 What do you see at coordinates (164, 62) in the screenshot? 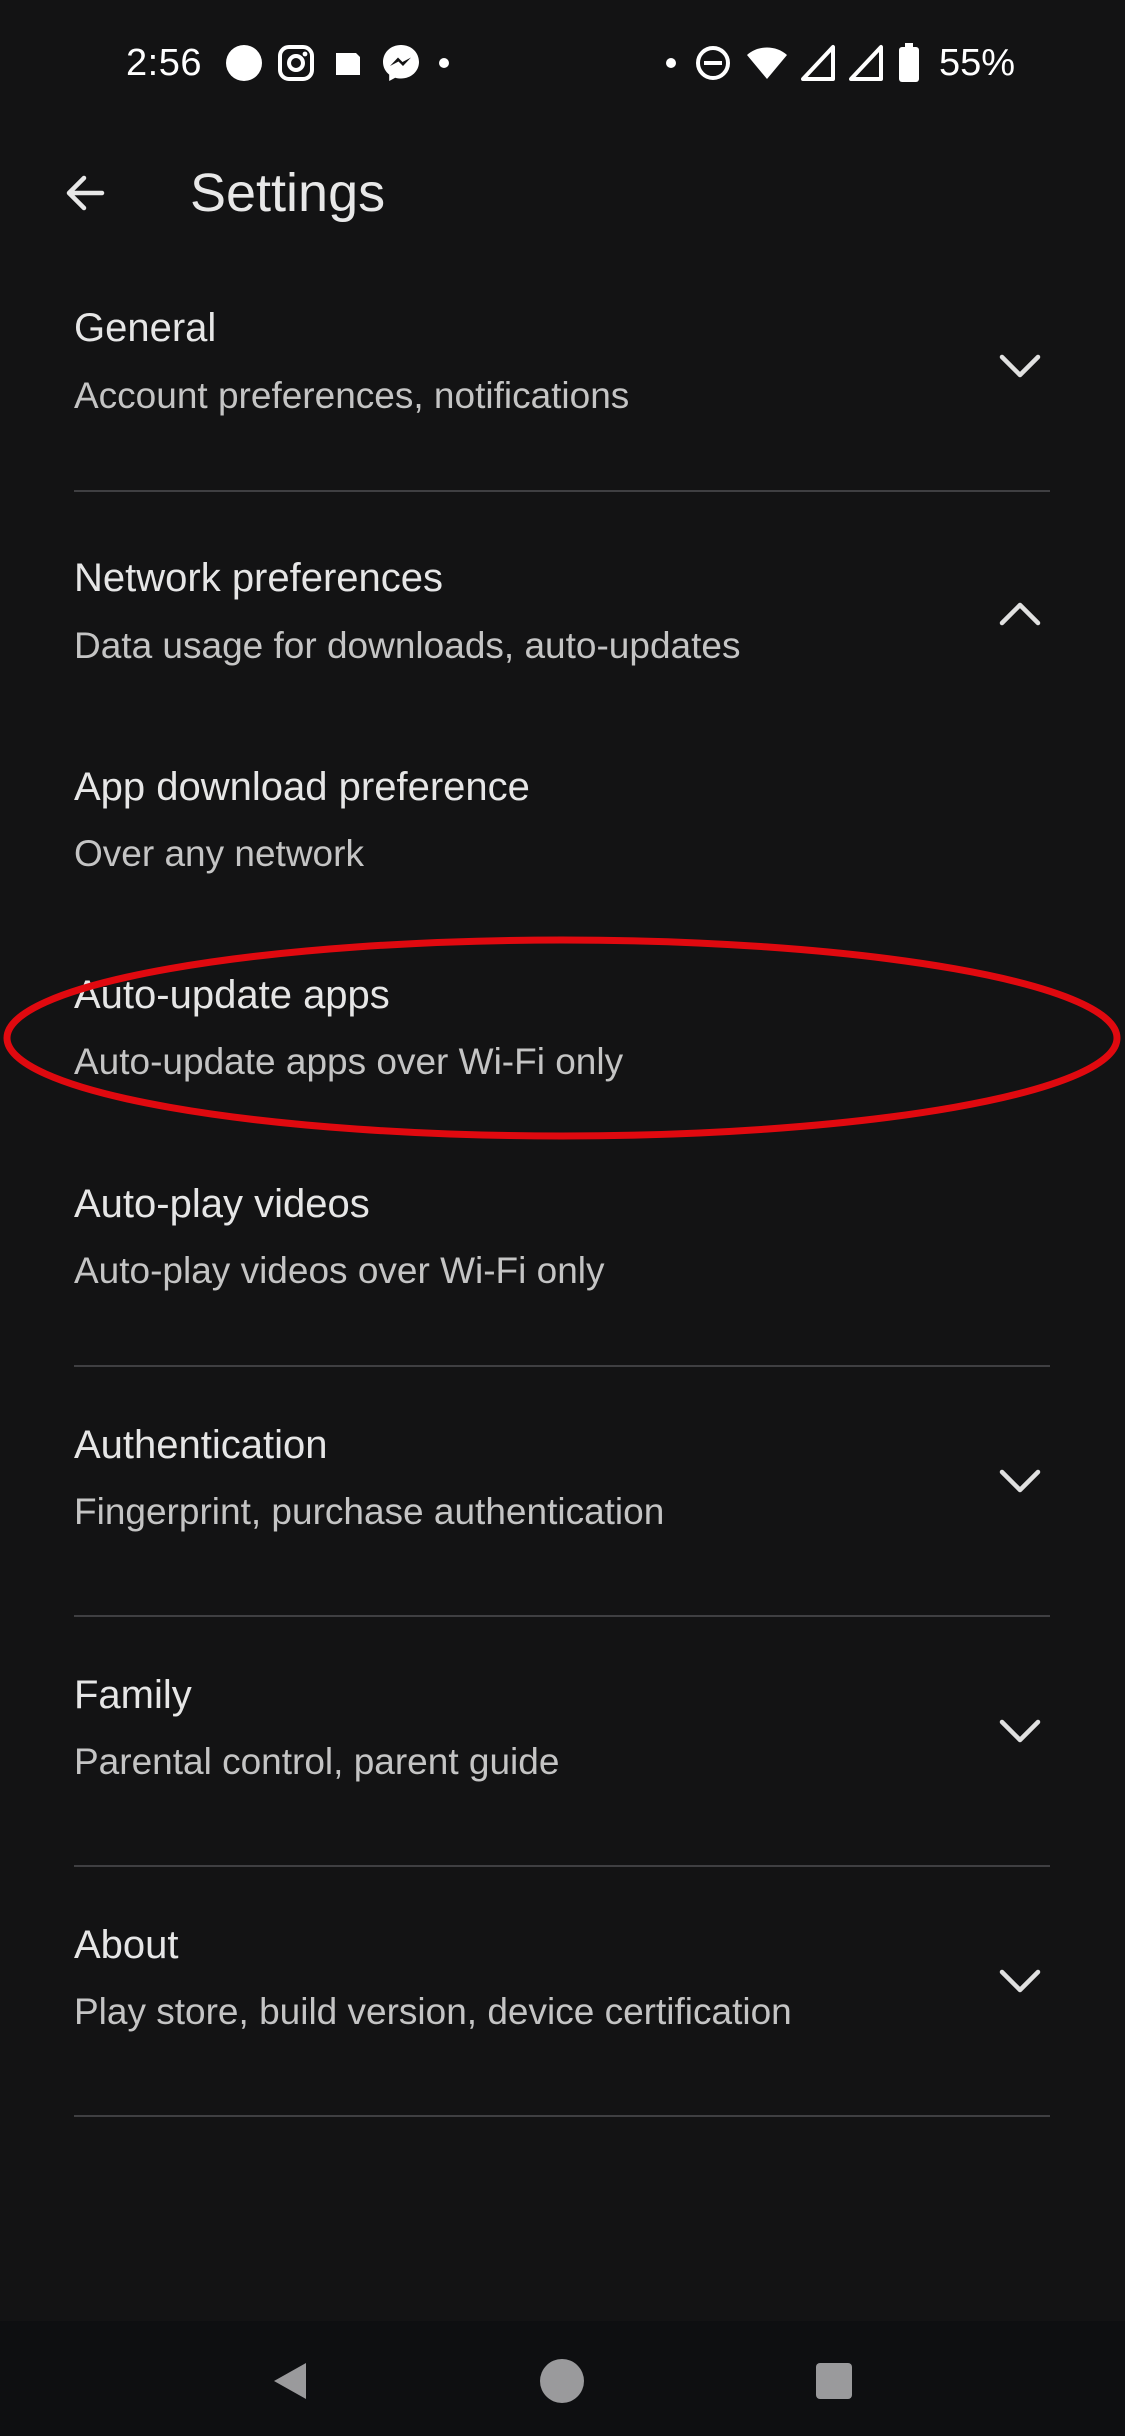
I see `status-time: 2:56` at bounding box center [164, 62].